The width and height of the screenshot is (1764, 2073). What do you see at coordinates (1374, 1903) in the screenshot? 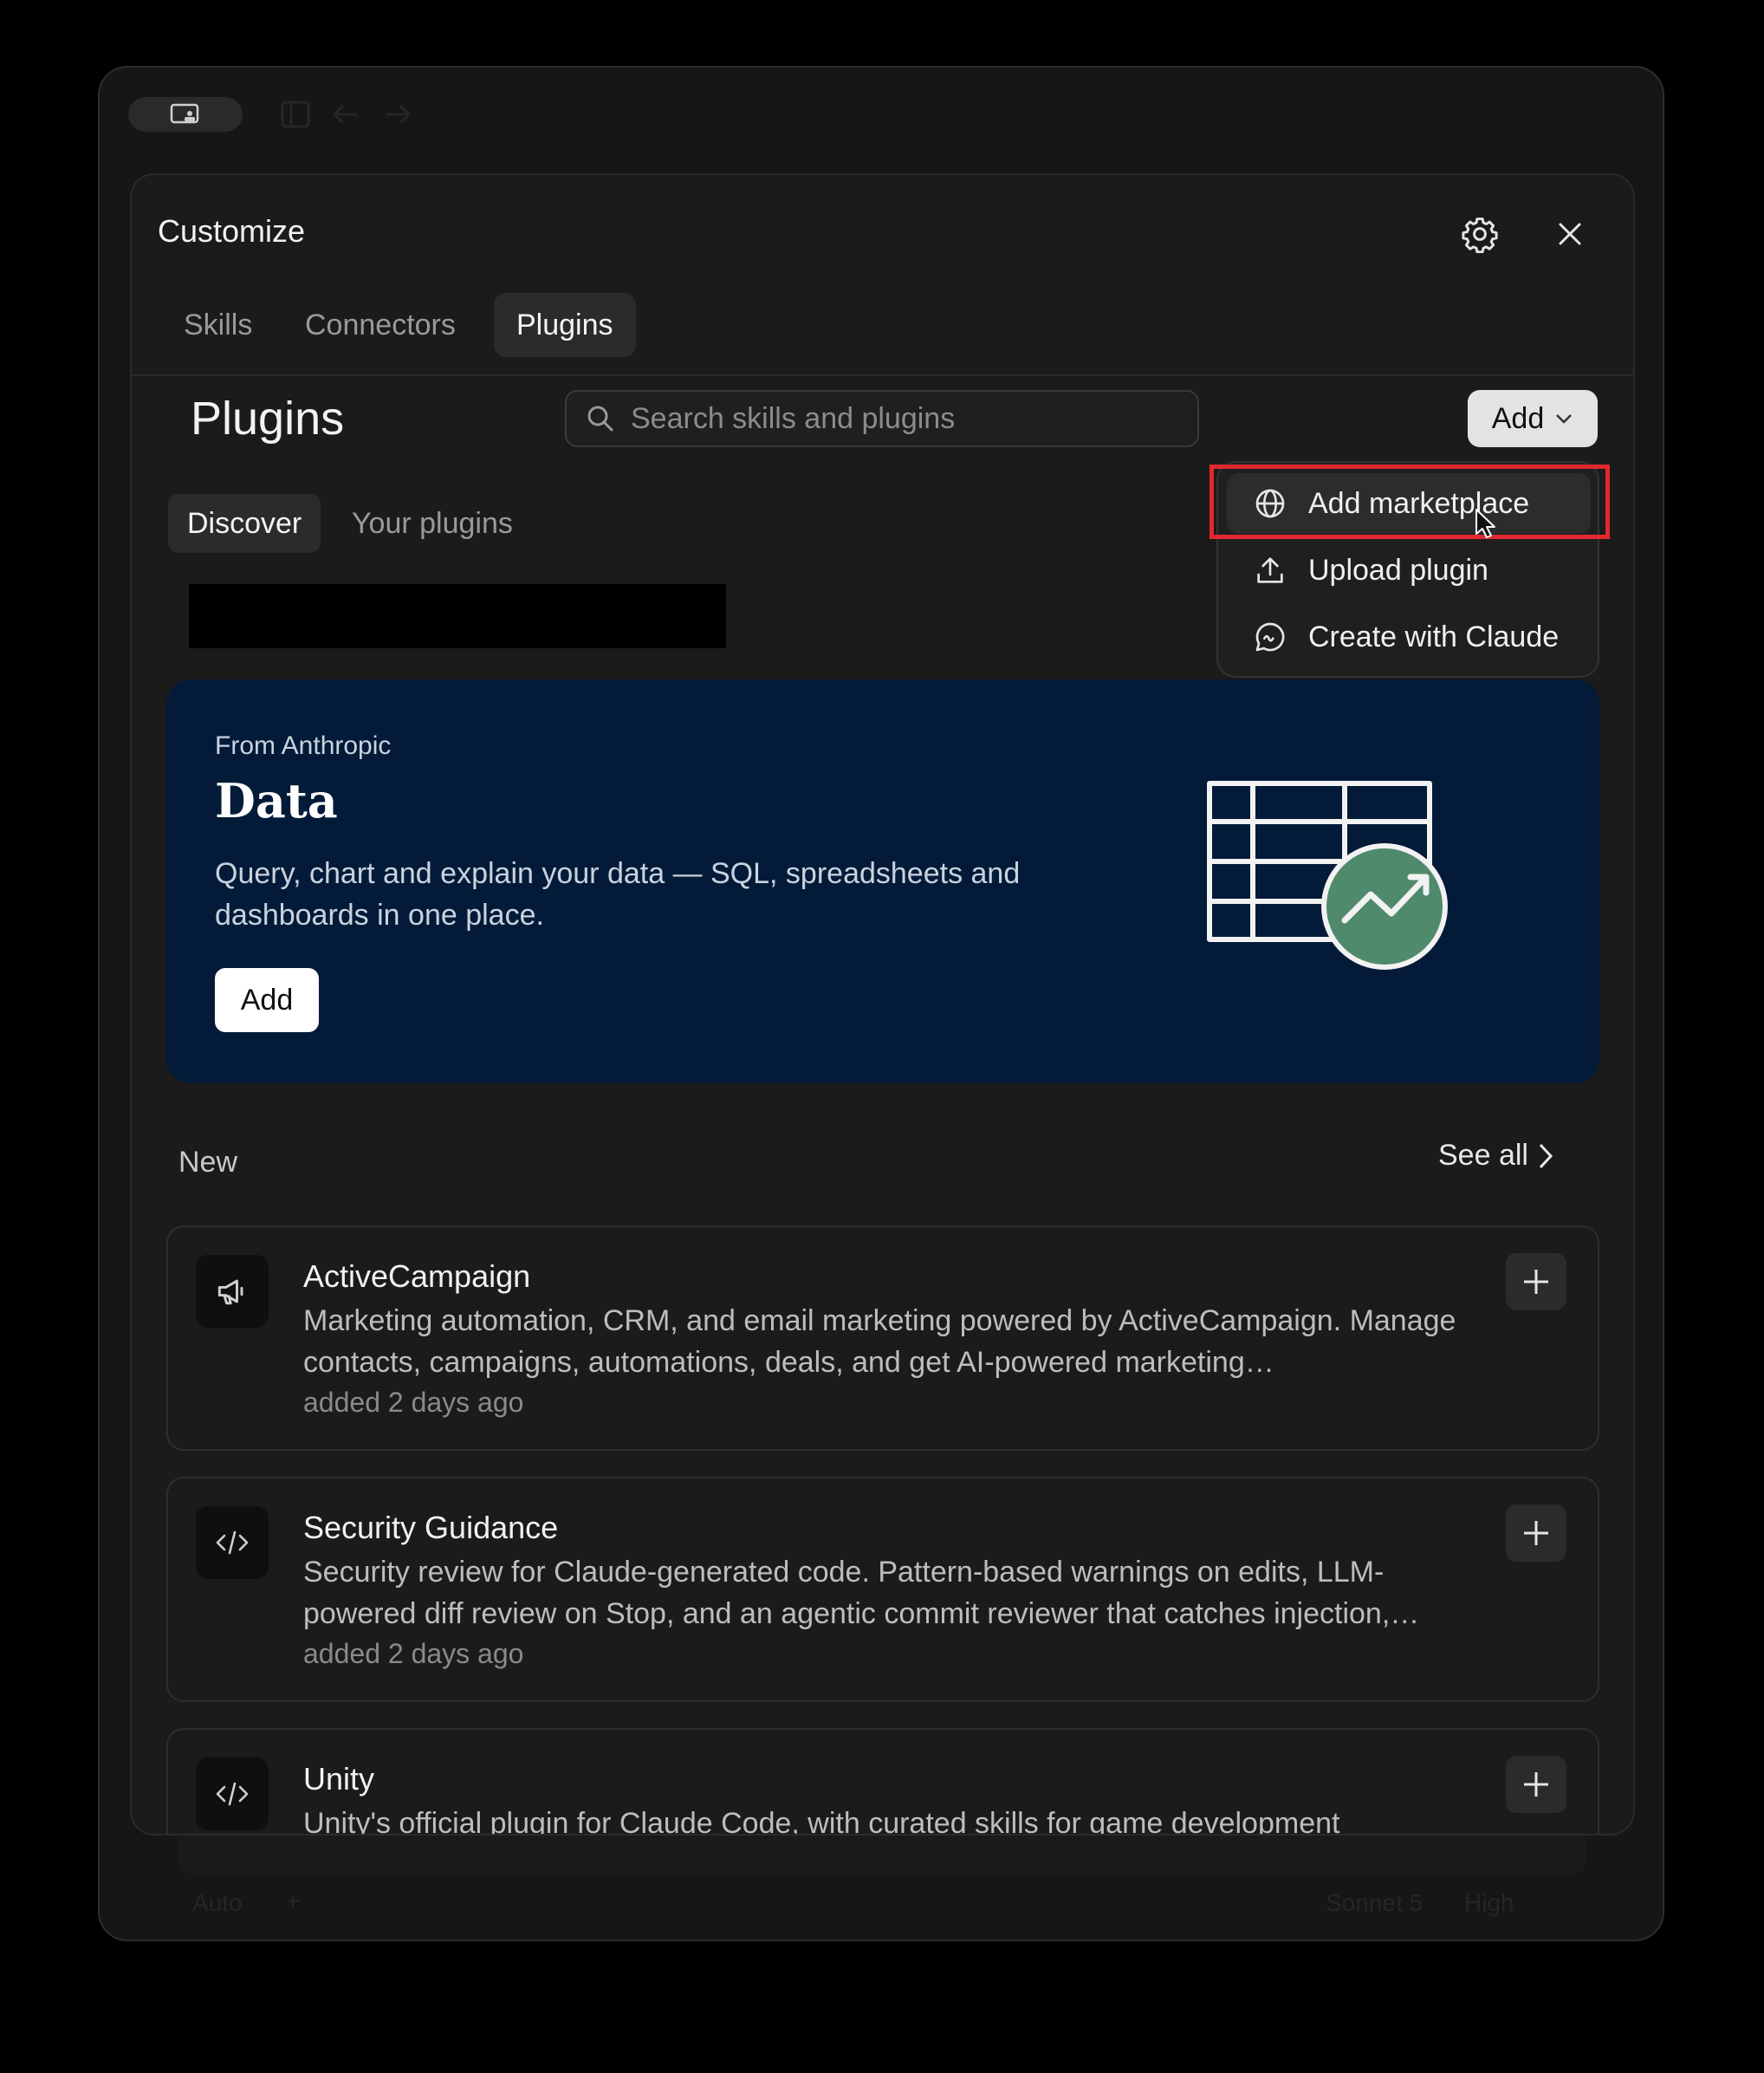
I see `model-label: Sonnet 5` at bounding box center [1374, 1903].